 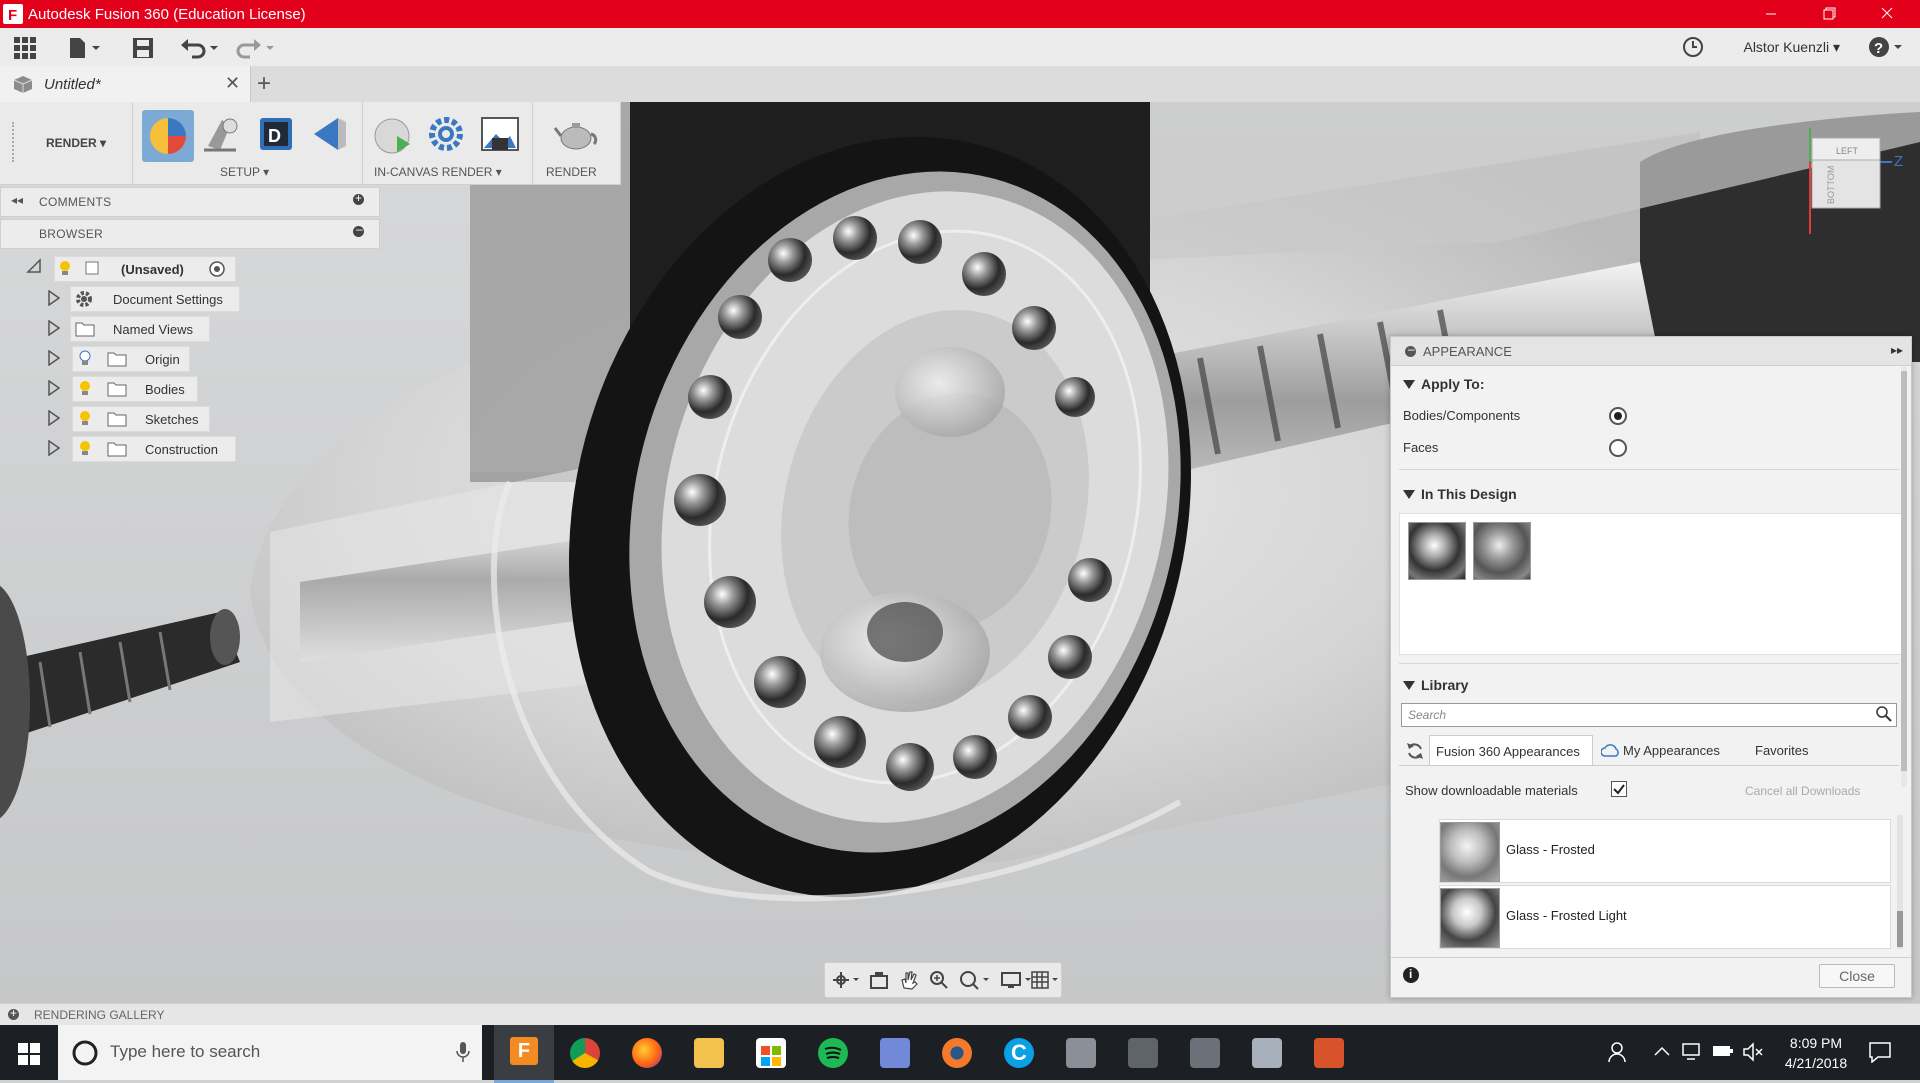 I want to click on browser-item-construction: Construction, so click(x=154, y=449).